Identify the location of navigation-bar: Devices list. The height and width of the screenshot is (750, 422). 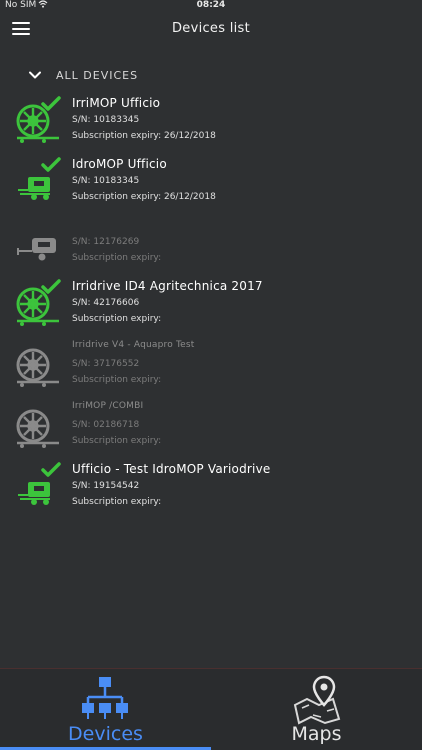
(211, 29).